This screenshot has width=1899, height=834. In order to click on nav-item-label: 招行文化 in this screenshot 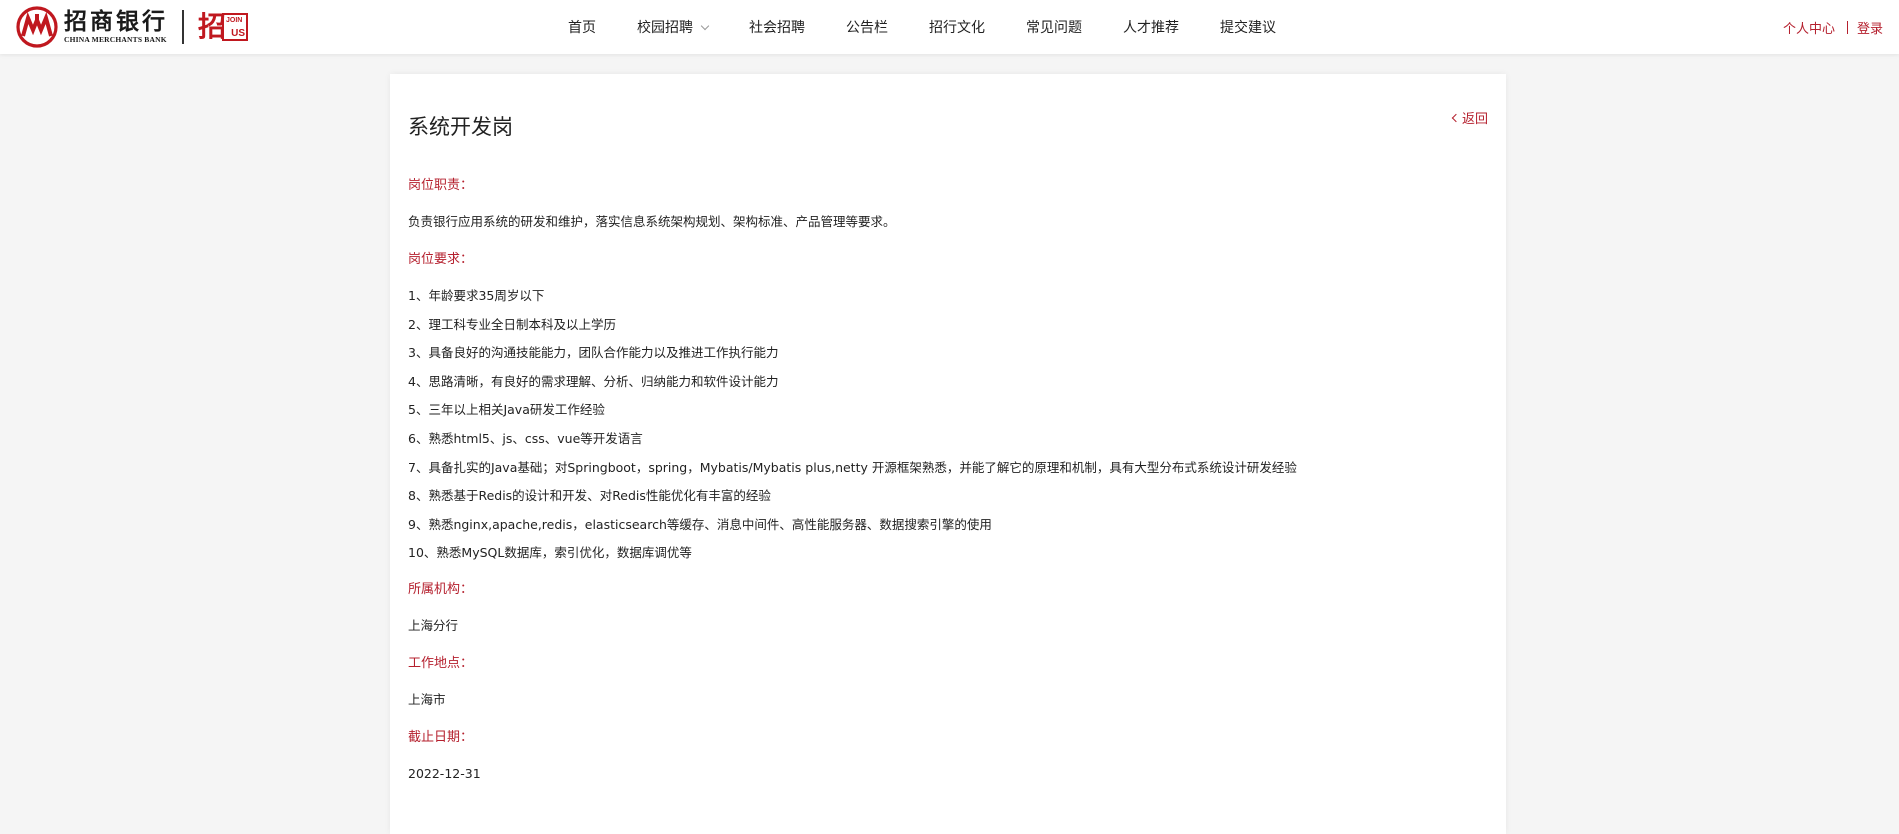, I will do `click(957, 28)`.